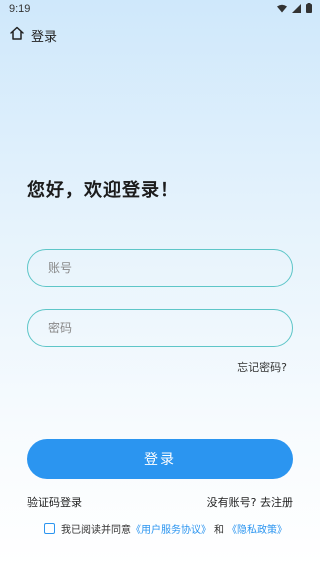 The width and height of the screenshot is (320, 568). I want to click on privacy-policy-link: 《隐私政策》, so click(257, 528).